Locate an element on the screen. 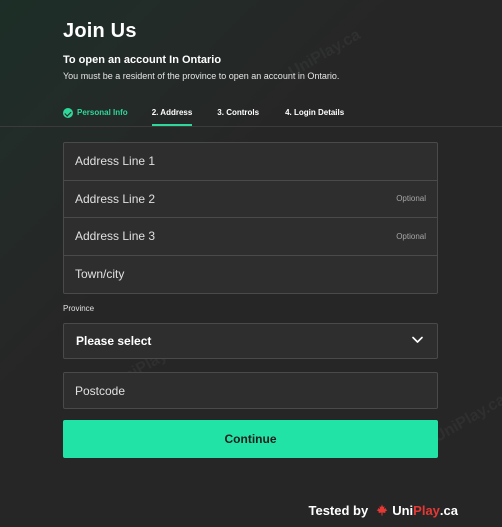 The image size is (502, 527). step-label: 2. Address is located at coordinates (172, 112).